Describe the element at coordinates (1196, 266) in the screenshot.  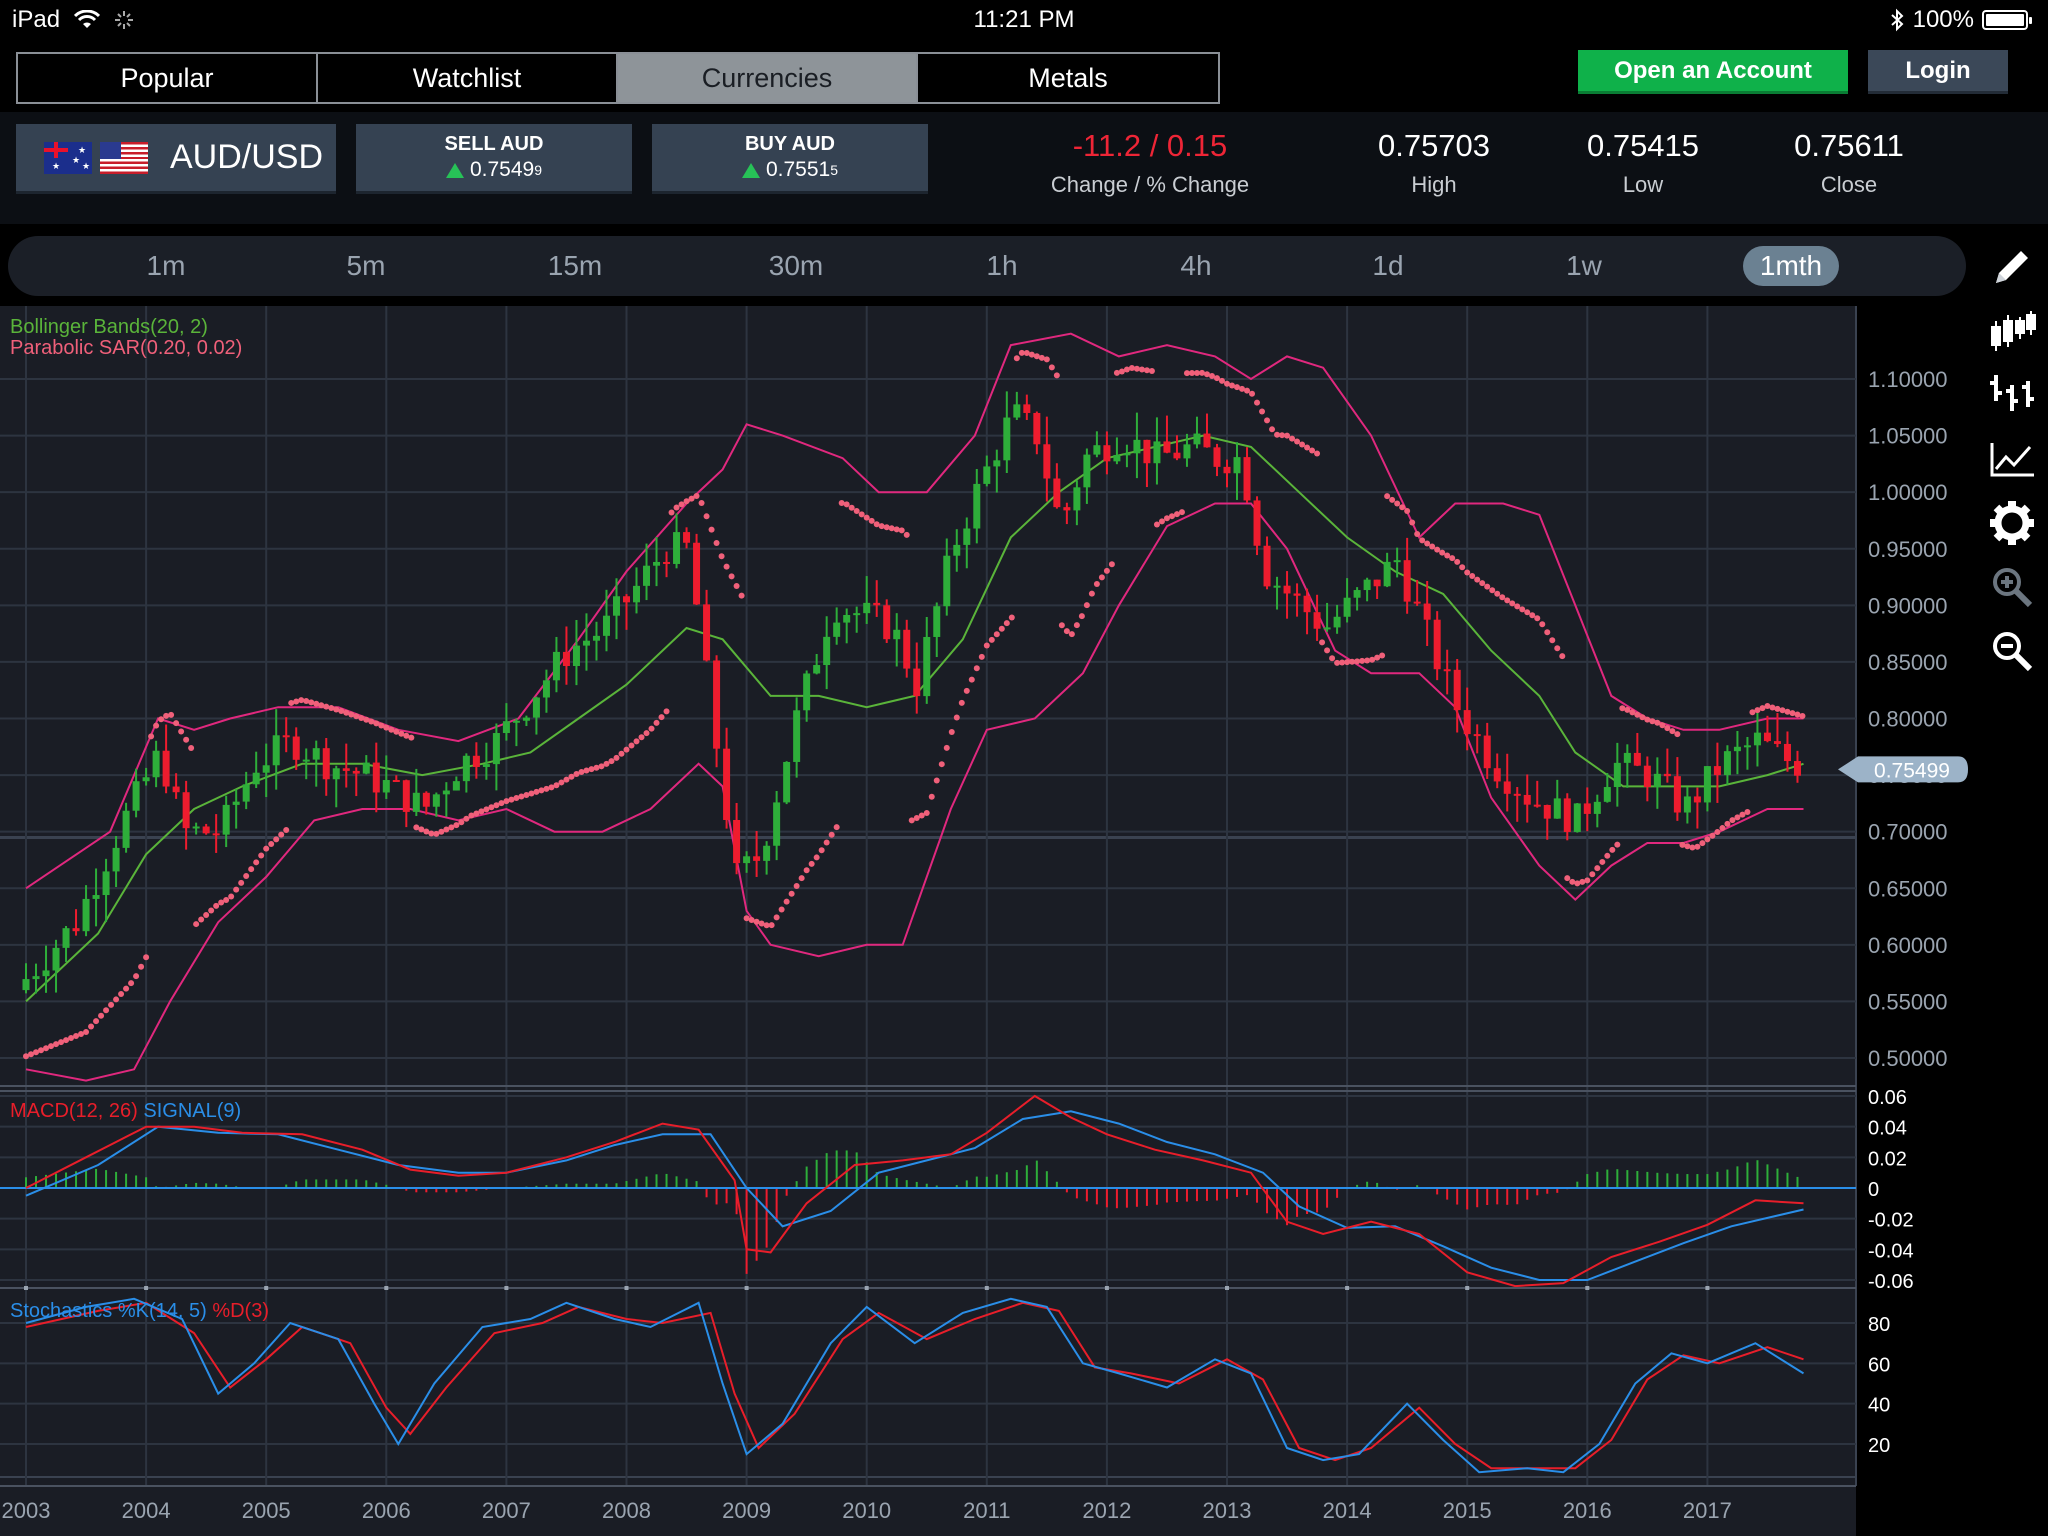
I see `timeframe-4h: 4h` at that location.